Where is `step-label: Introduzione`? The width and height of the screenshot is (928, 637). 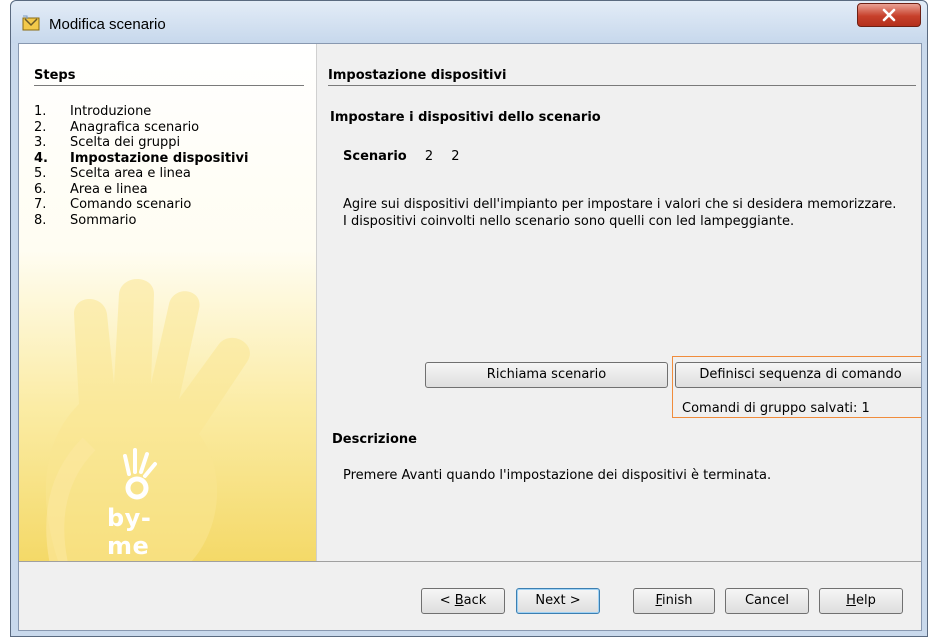 step-label: Introduzione is located at coordinates (111, 111).